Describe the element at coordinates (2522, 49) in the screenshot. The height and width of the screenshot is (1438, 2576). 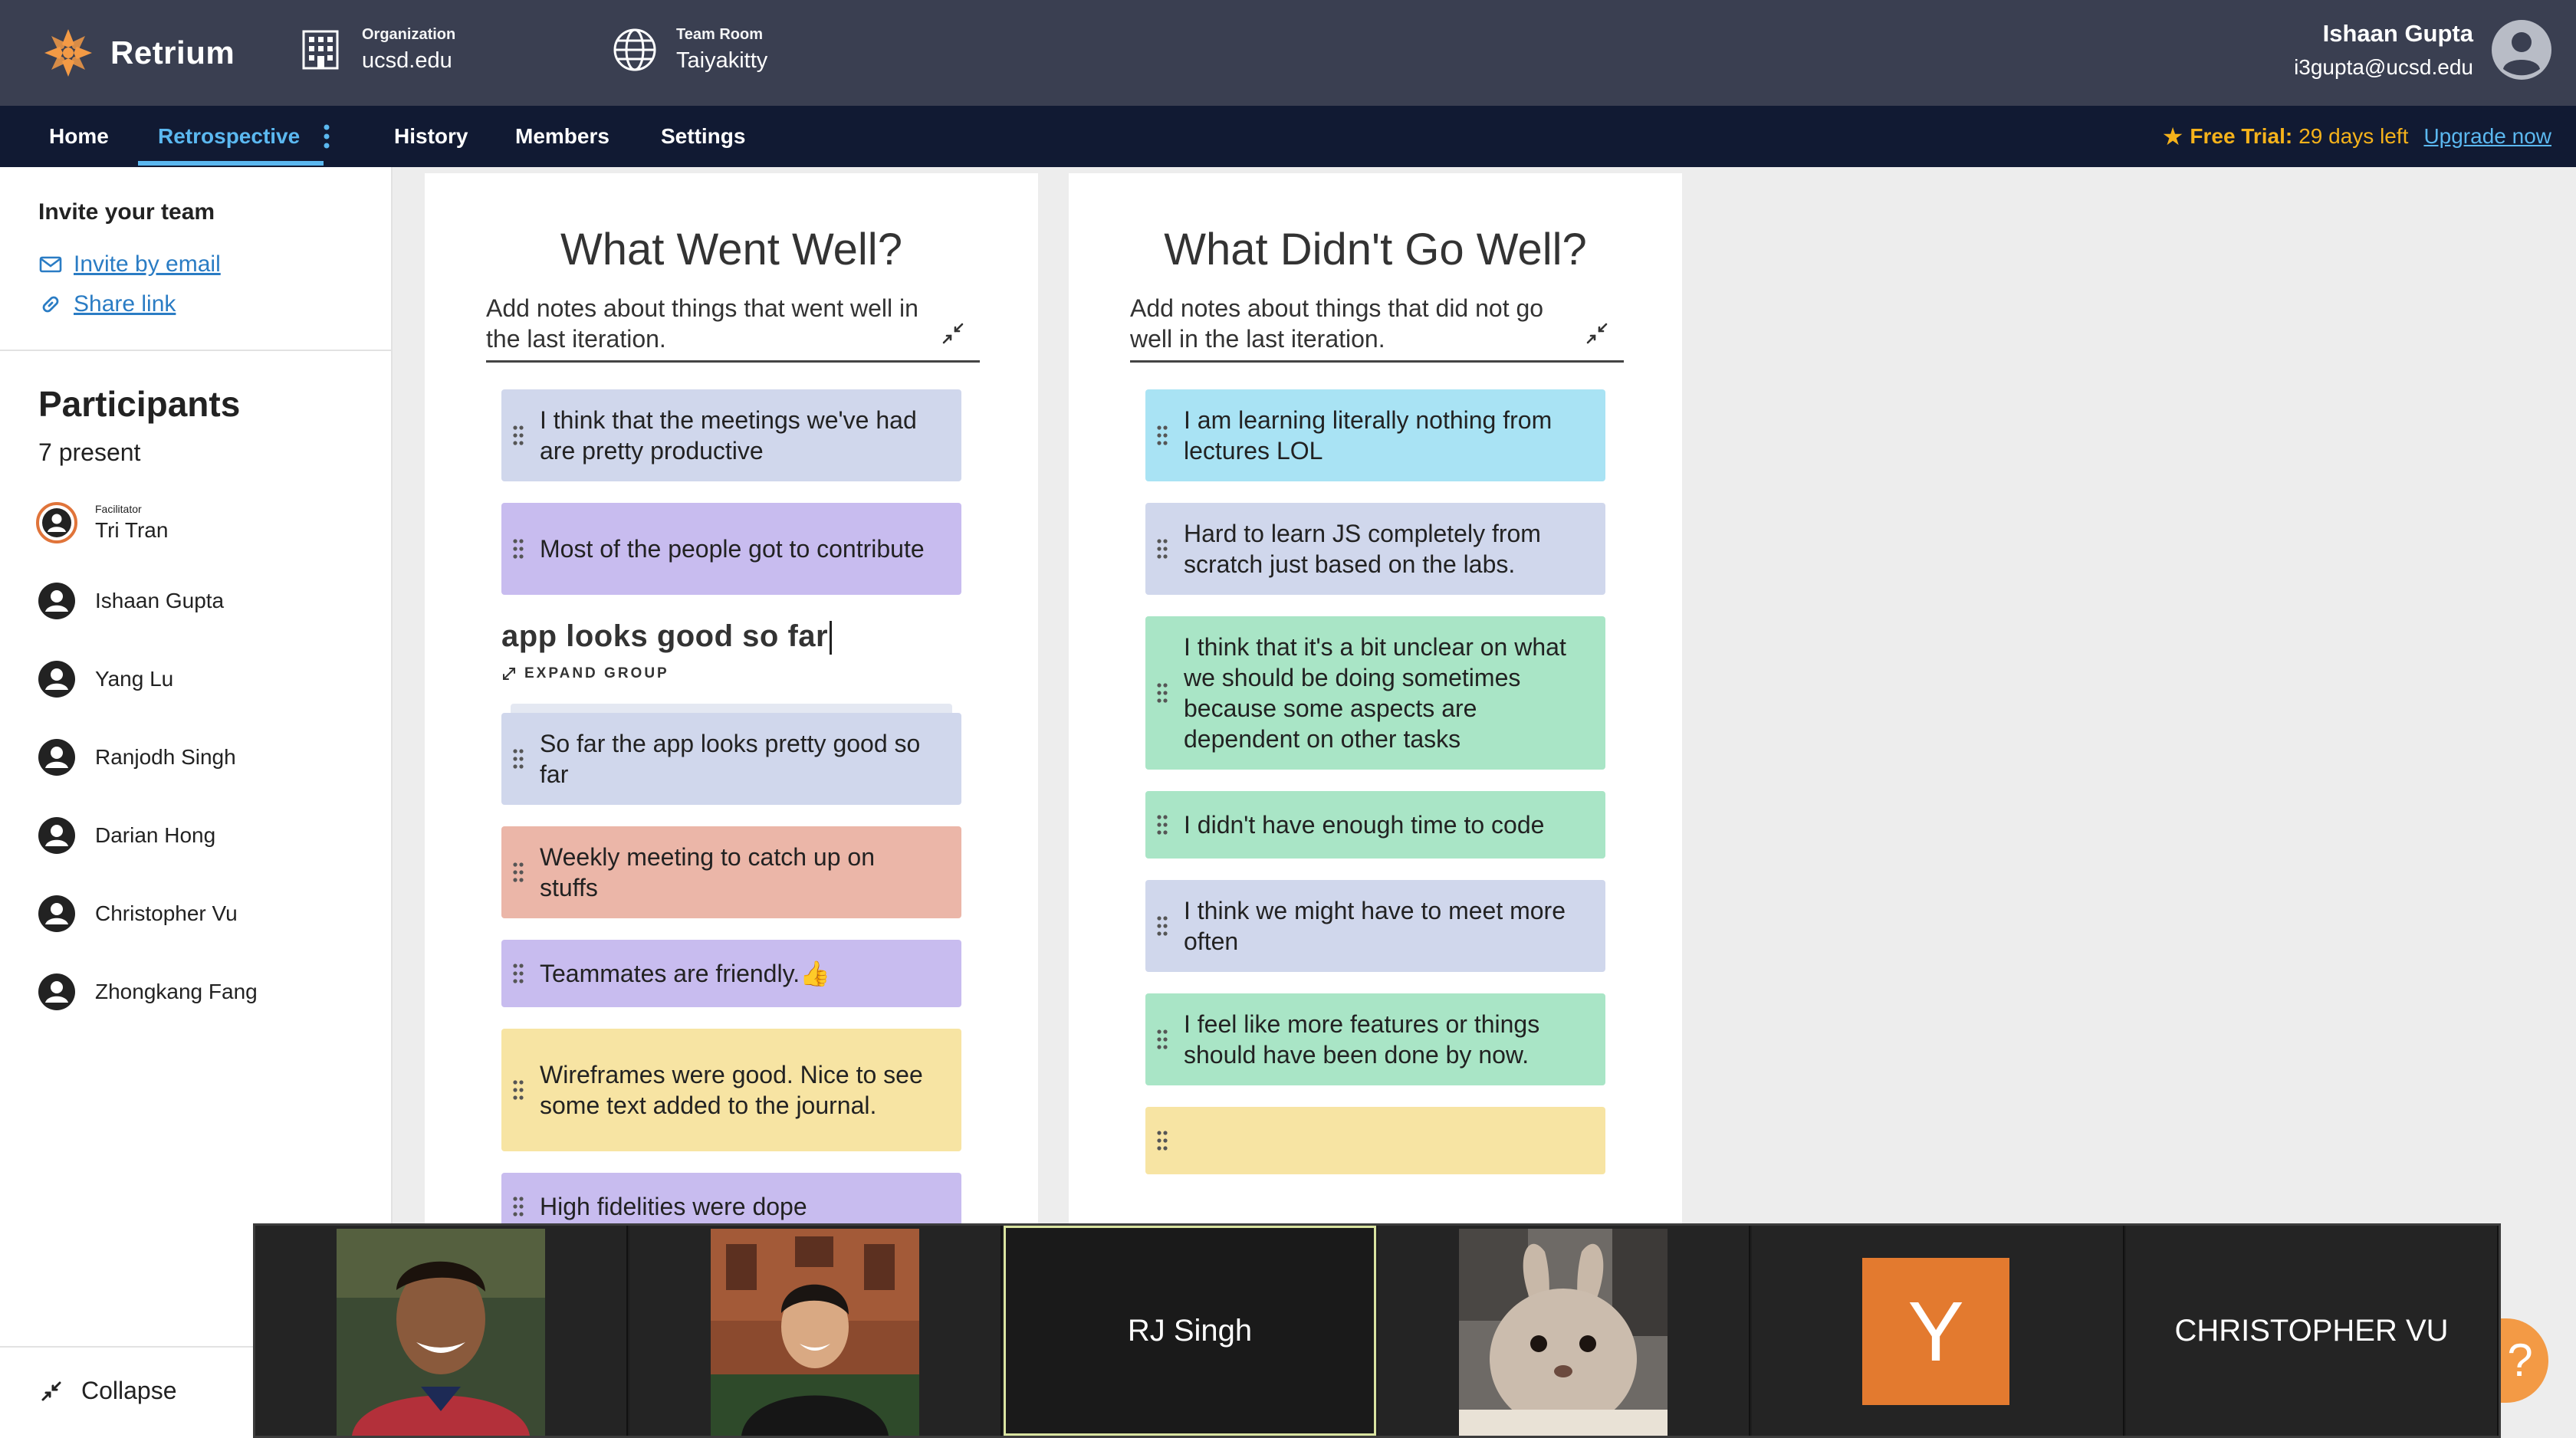
I see `user-avatar-icon` at that location.